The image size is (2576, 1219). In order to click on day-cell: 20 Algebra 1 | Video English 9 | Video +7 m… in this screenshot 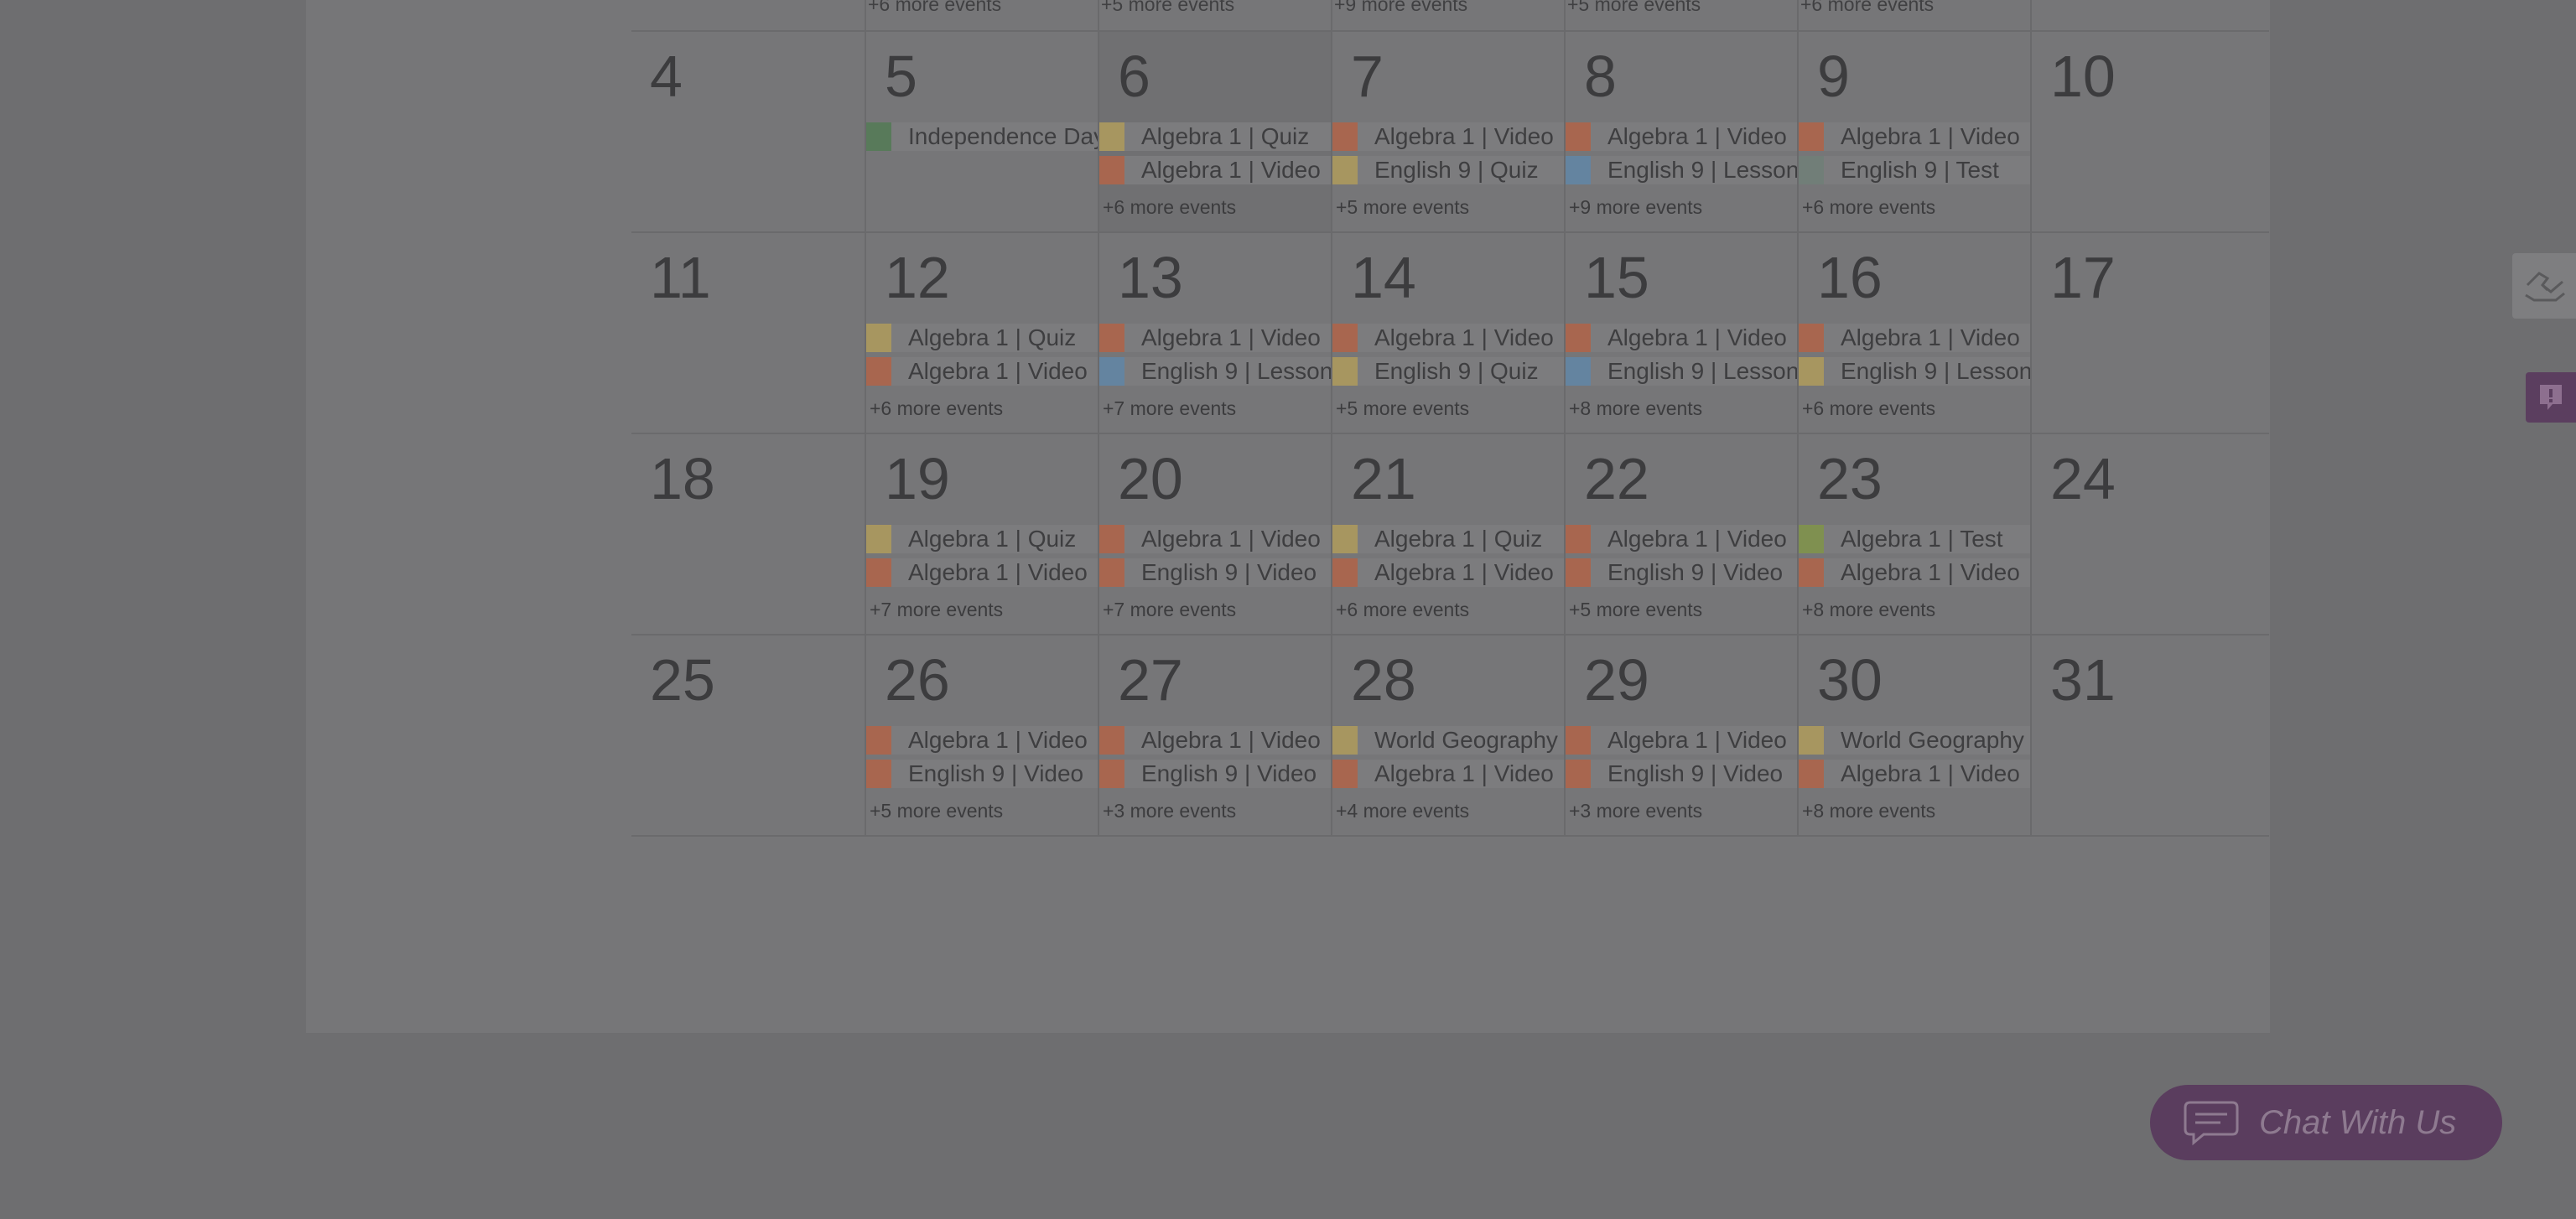, I will do `click(1215, 534)`.